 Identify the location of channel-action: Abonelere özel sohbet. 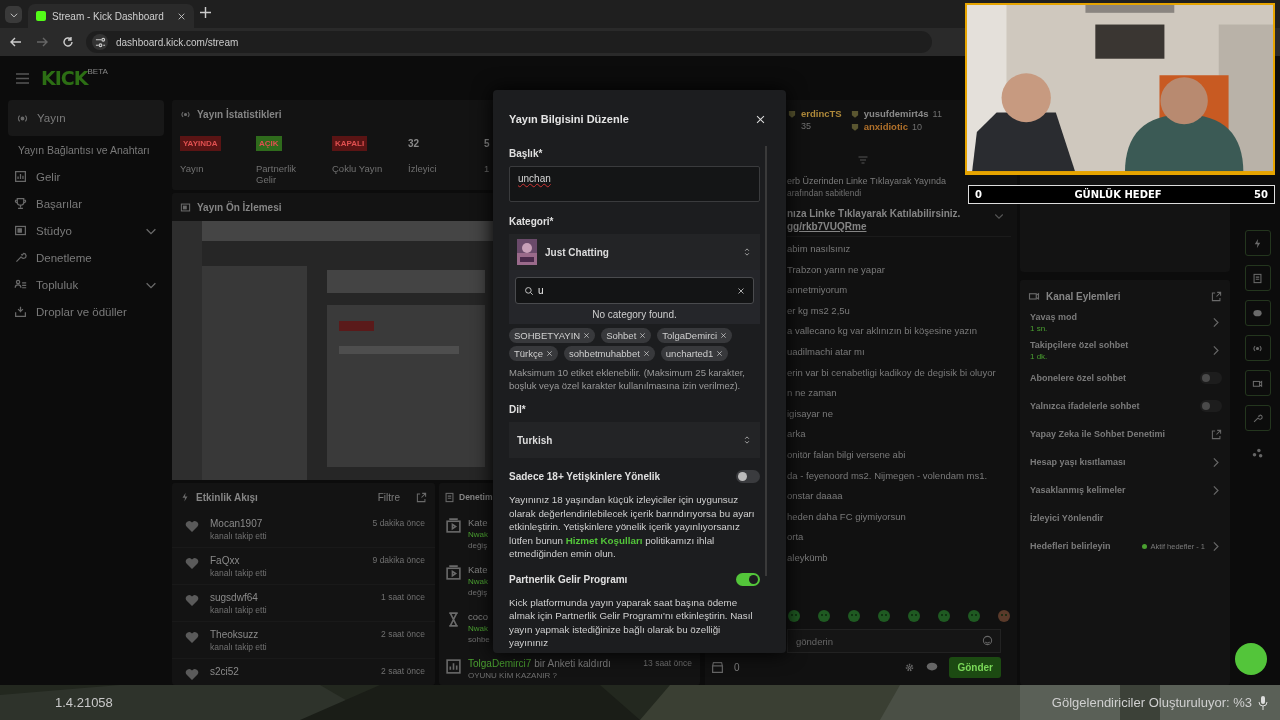
(1125, 378).